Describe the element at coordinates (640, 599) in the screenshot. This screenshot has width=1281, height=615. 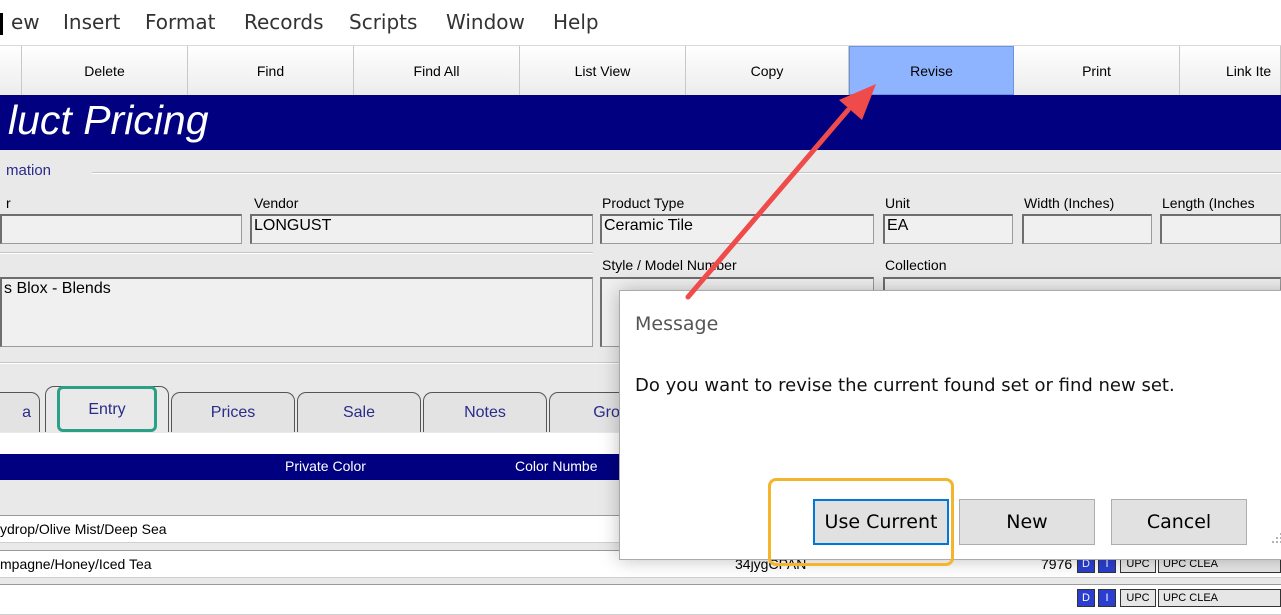
I see `table-row: D I UPC UPC CLEA` at that location.